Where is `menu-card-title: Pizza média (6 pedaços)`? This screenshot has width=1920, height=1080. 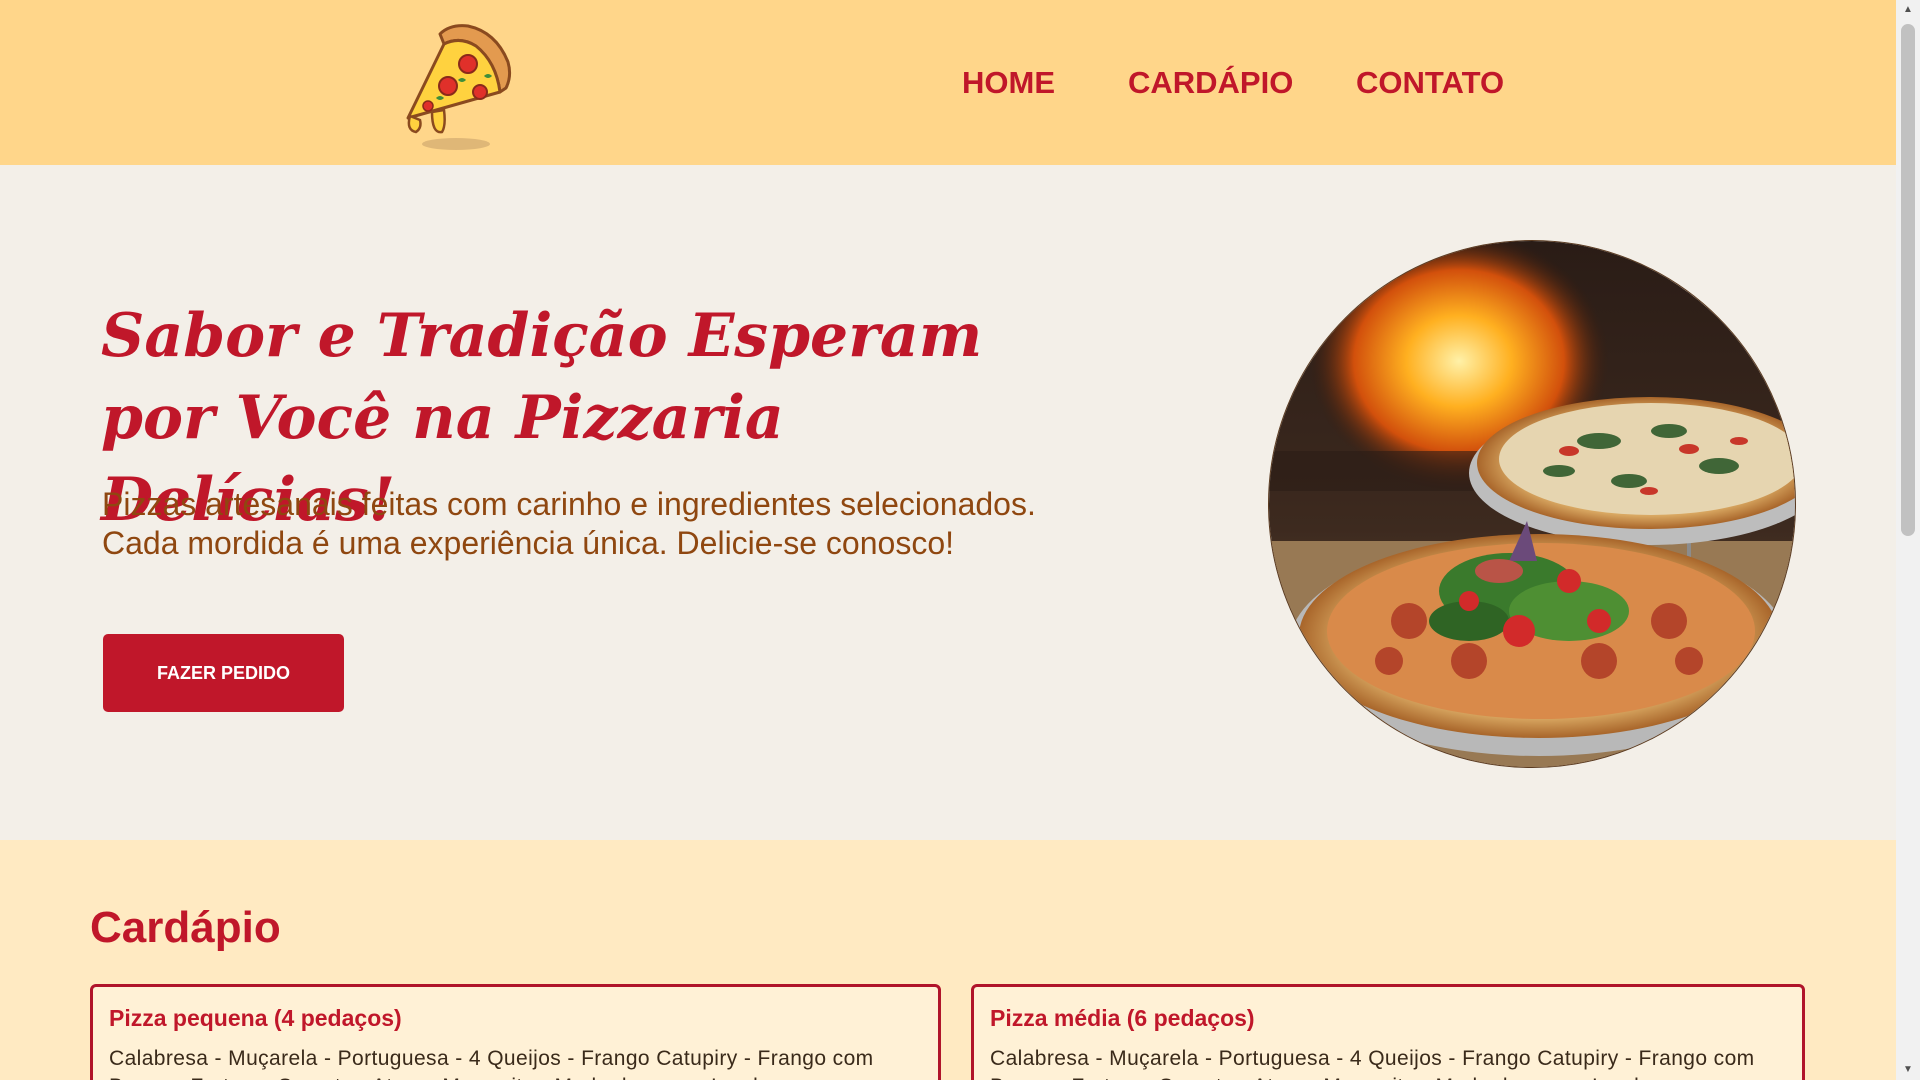 menu-card-title: Pizza média (6 pedaços) is located at coordinates (1122, 1018).